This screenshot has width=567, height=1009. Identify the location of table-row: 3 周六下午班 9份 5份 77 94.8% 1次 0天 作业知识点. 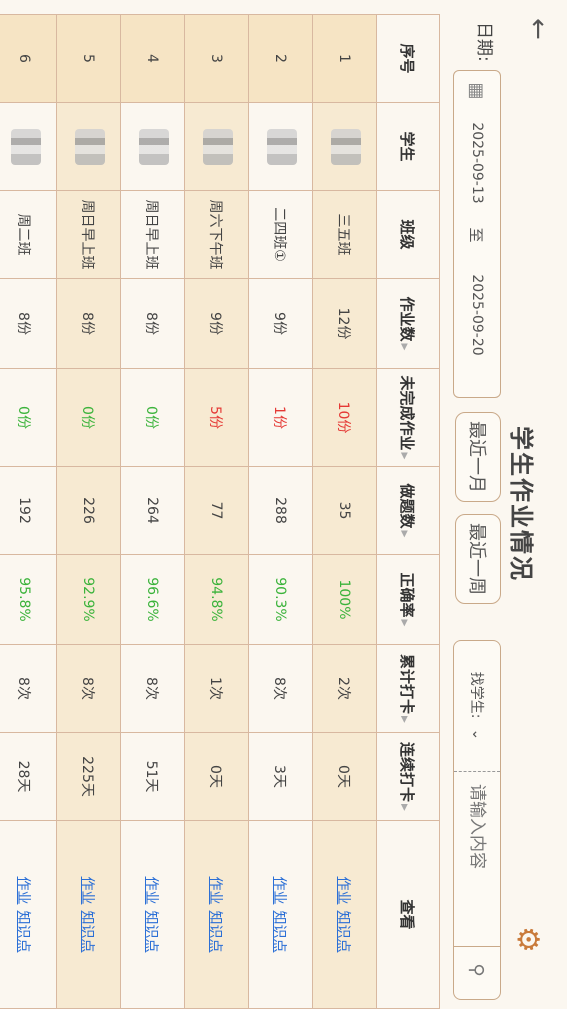
(216, 511).